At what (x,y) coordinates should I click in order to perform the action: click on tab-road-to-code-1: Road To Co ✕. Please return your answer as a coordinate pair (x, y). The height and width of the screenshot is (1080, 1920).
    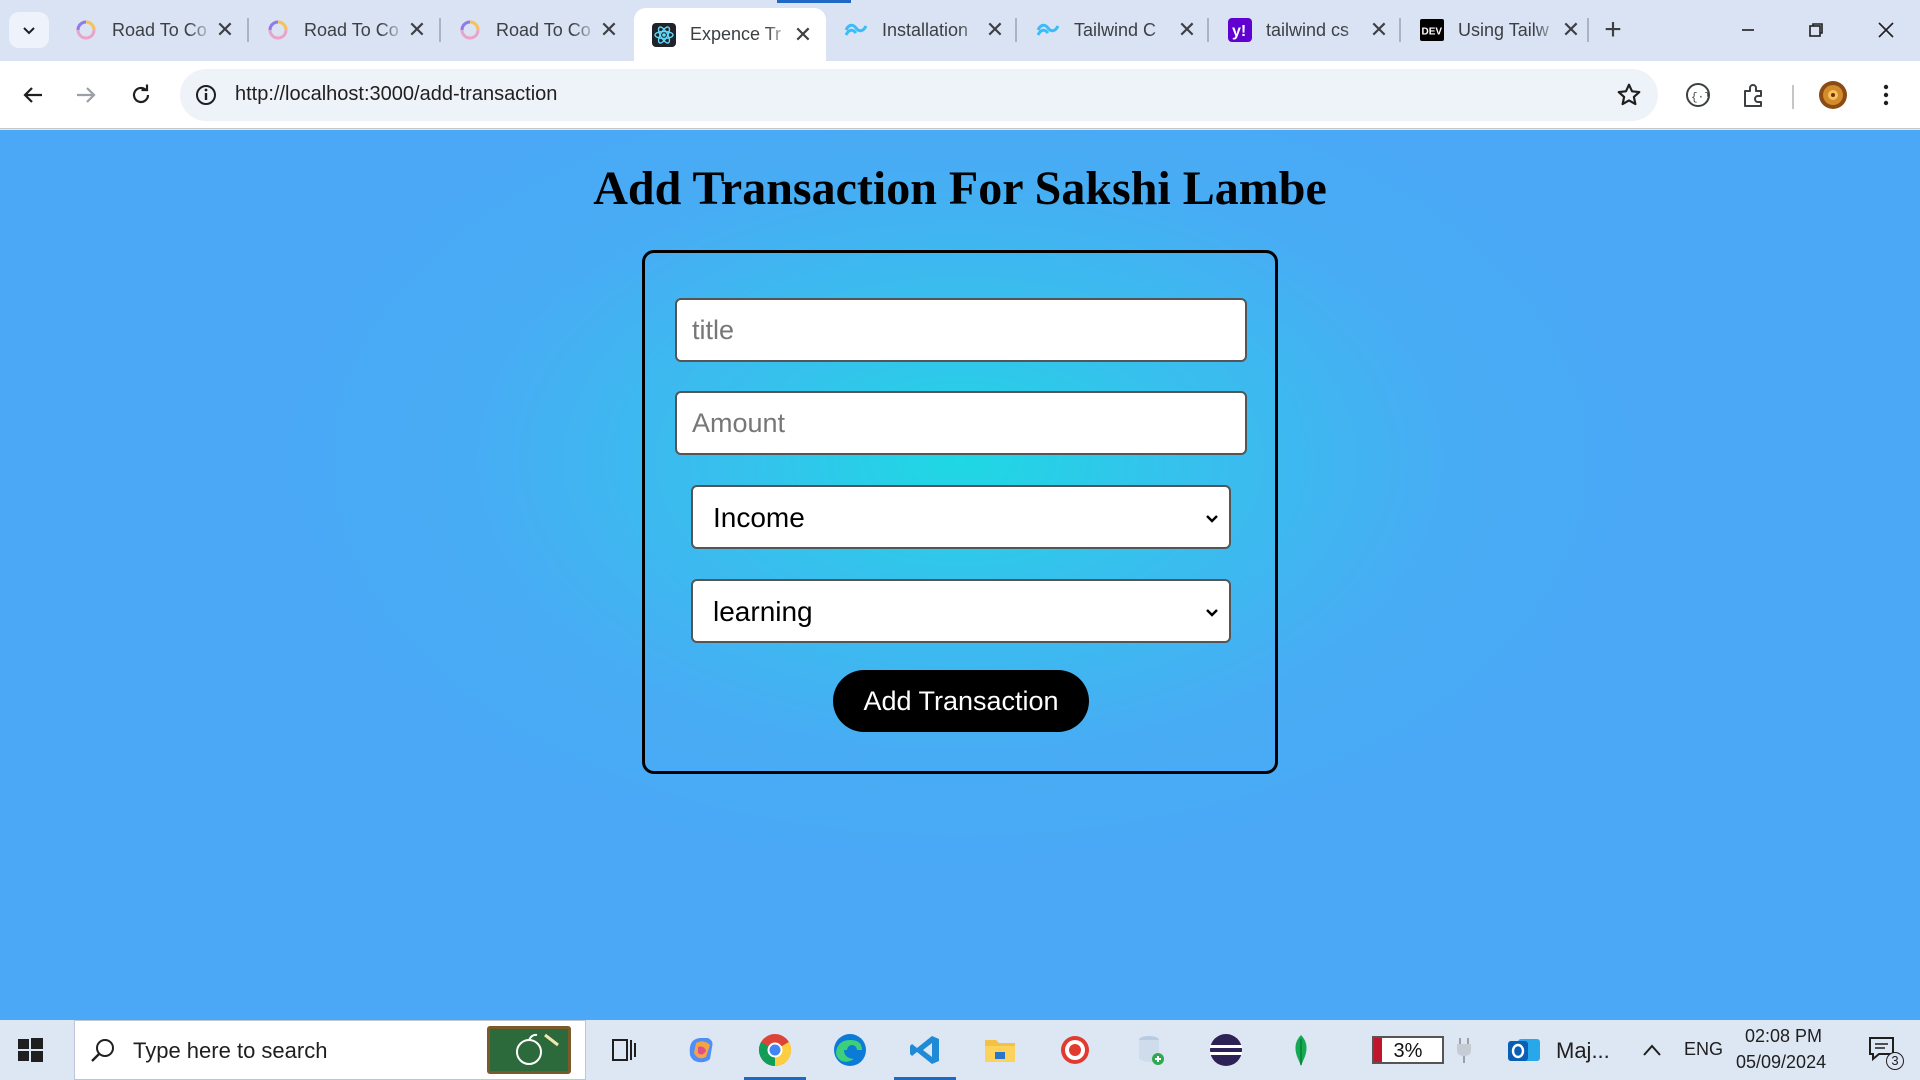
    Looking at the image, I should click on (152, 30).